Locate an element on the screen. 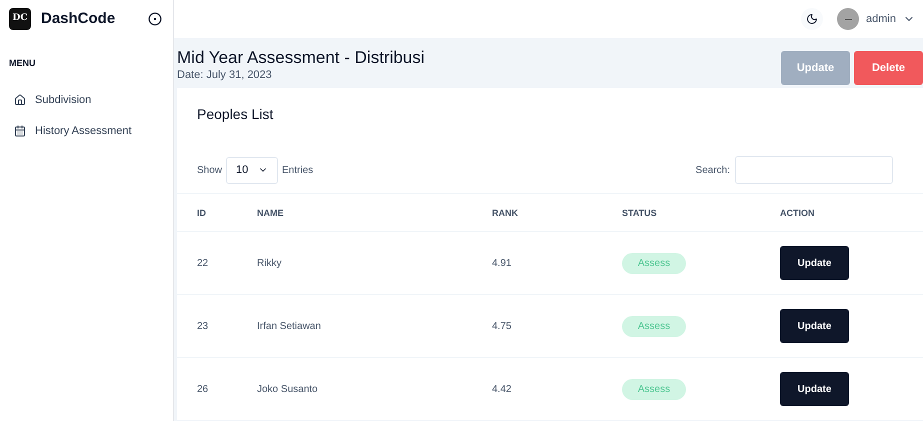 The height and width of the screenshot is (421, 923). page-title: Mid Year Assessment - Distribusi is located at coordinates (301, 58).